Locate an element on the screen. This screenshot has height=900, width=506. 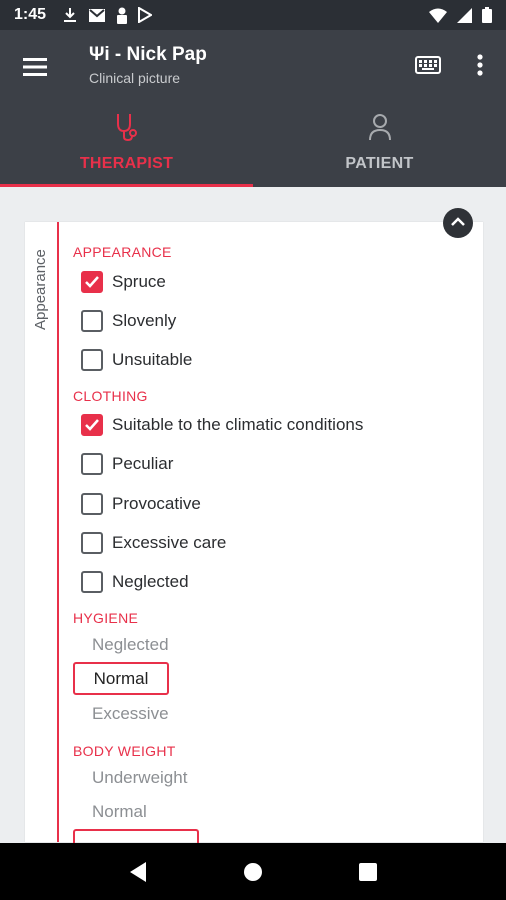
checkbox-excessive-care: Excessive care is located at coordinates (153, 543).